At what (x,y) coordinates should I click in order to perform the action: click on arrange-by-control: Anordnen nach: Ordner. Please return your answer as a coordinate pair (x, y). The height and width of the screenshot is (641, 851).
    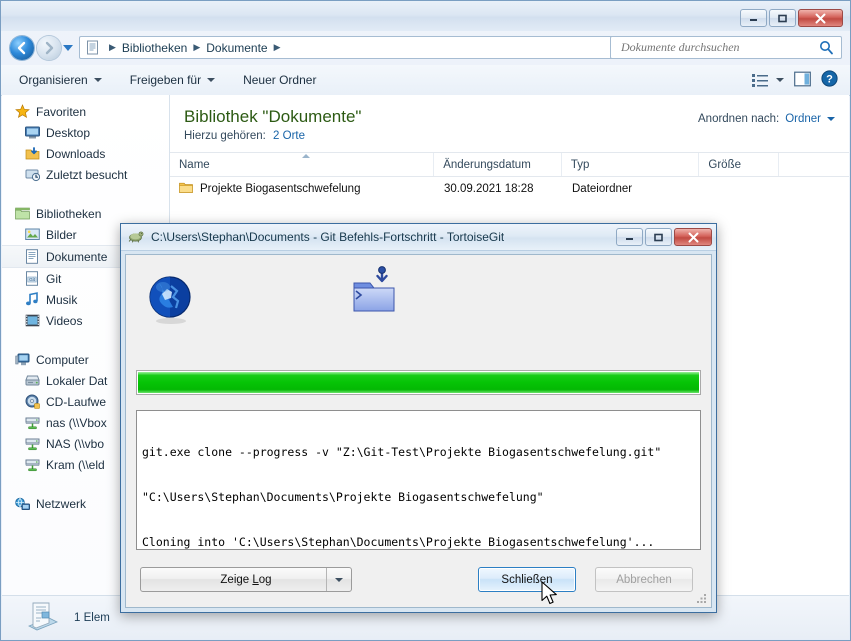
    Looking at the image, I should click on (766, 119).